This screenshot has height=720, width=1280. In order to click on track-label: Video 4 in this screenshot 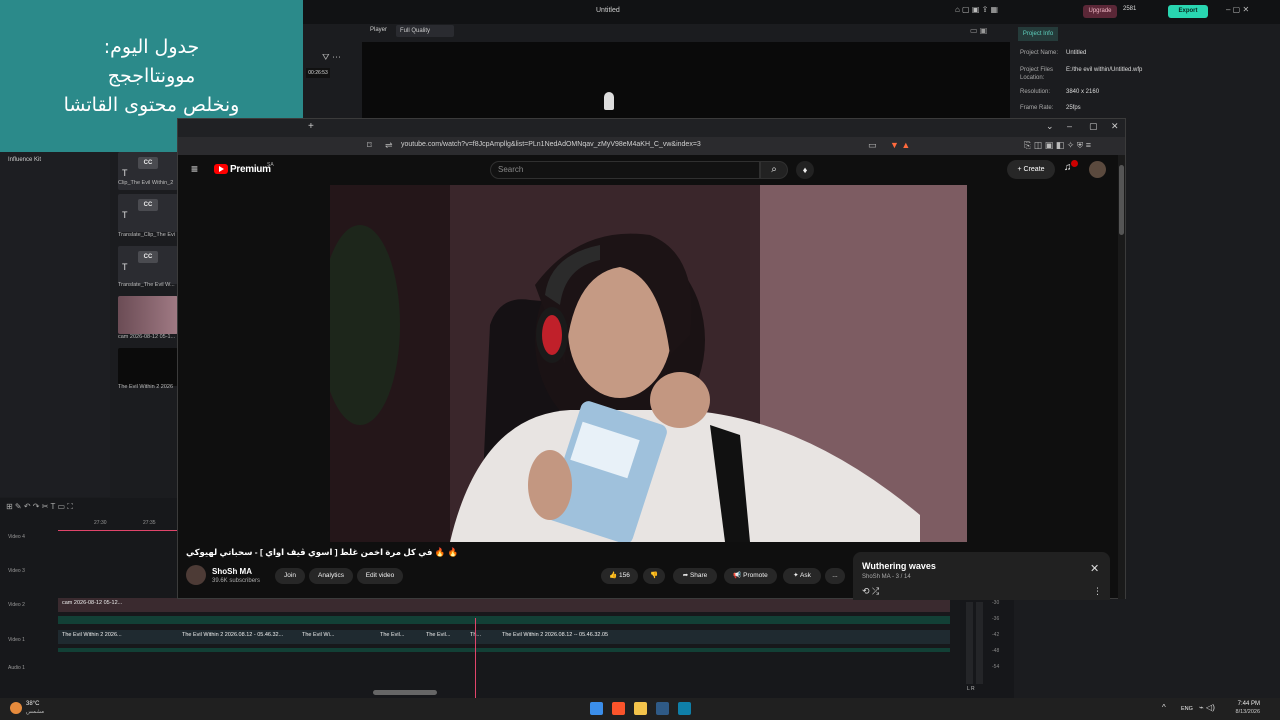, I will do `click(16, 537)`.